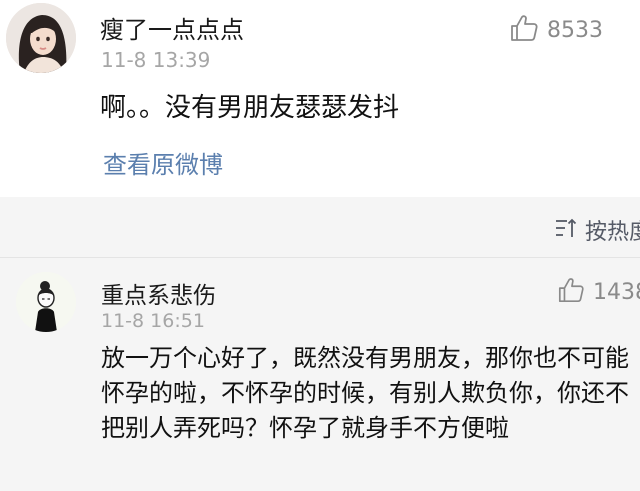 This screenshot has width=640, height=491. I want to click on comment-timestamp: 11-8 13:39, so click(156, 60).